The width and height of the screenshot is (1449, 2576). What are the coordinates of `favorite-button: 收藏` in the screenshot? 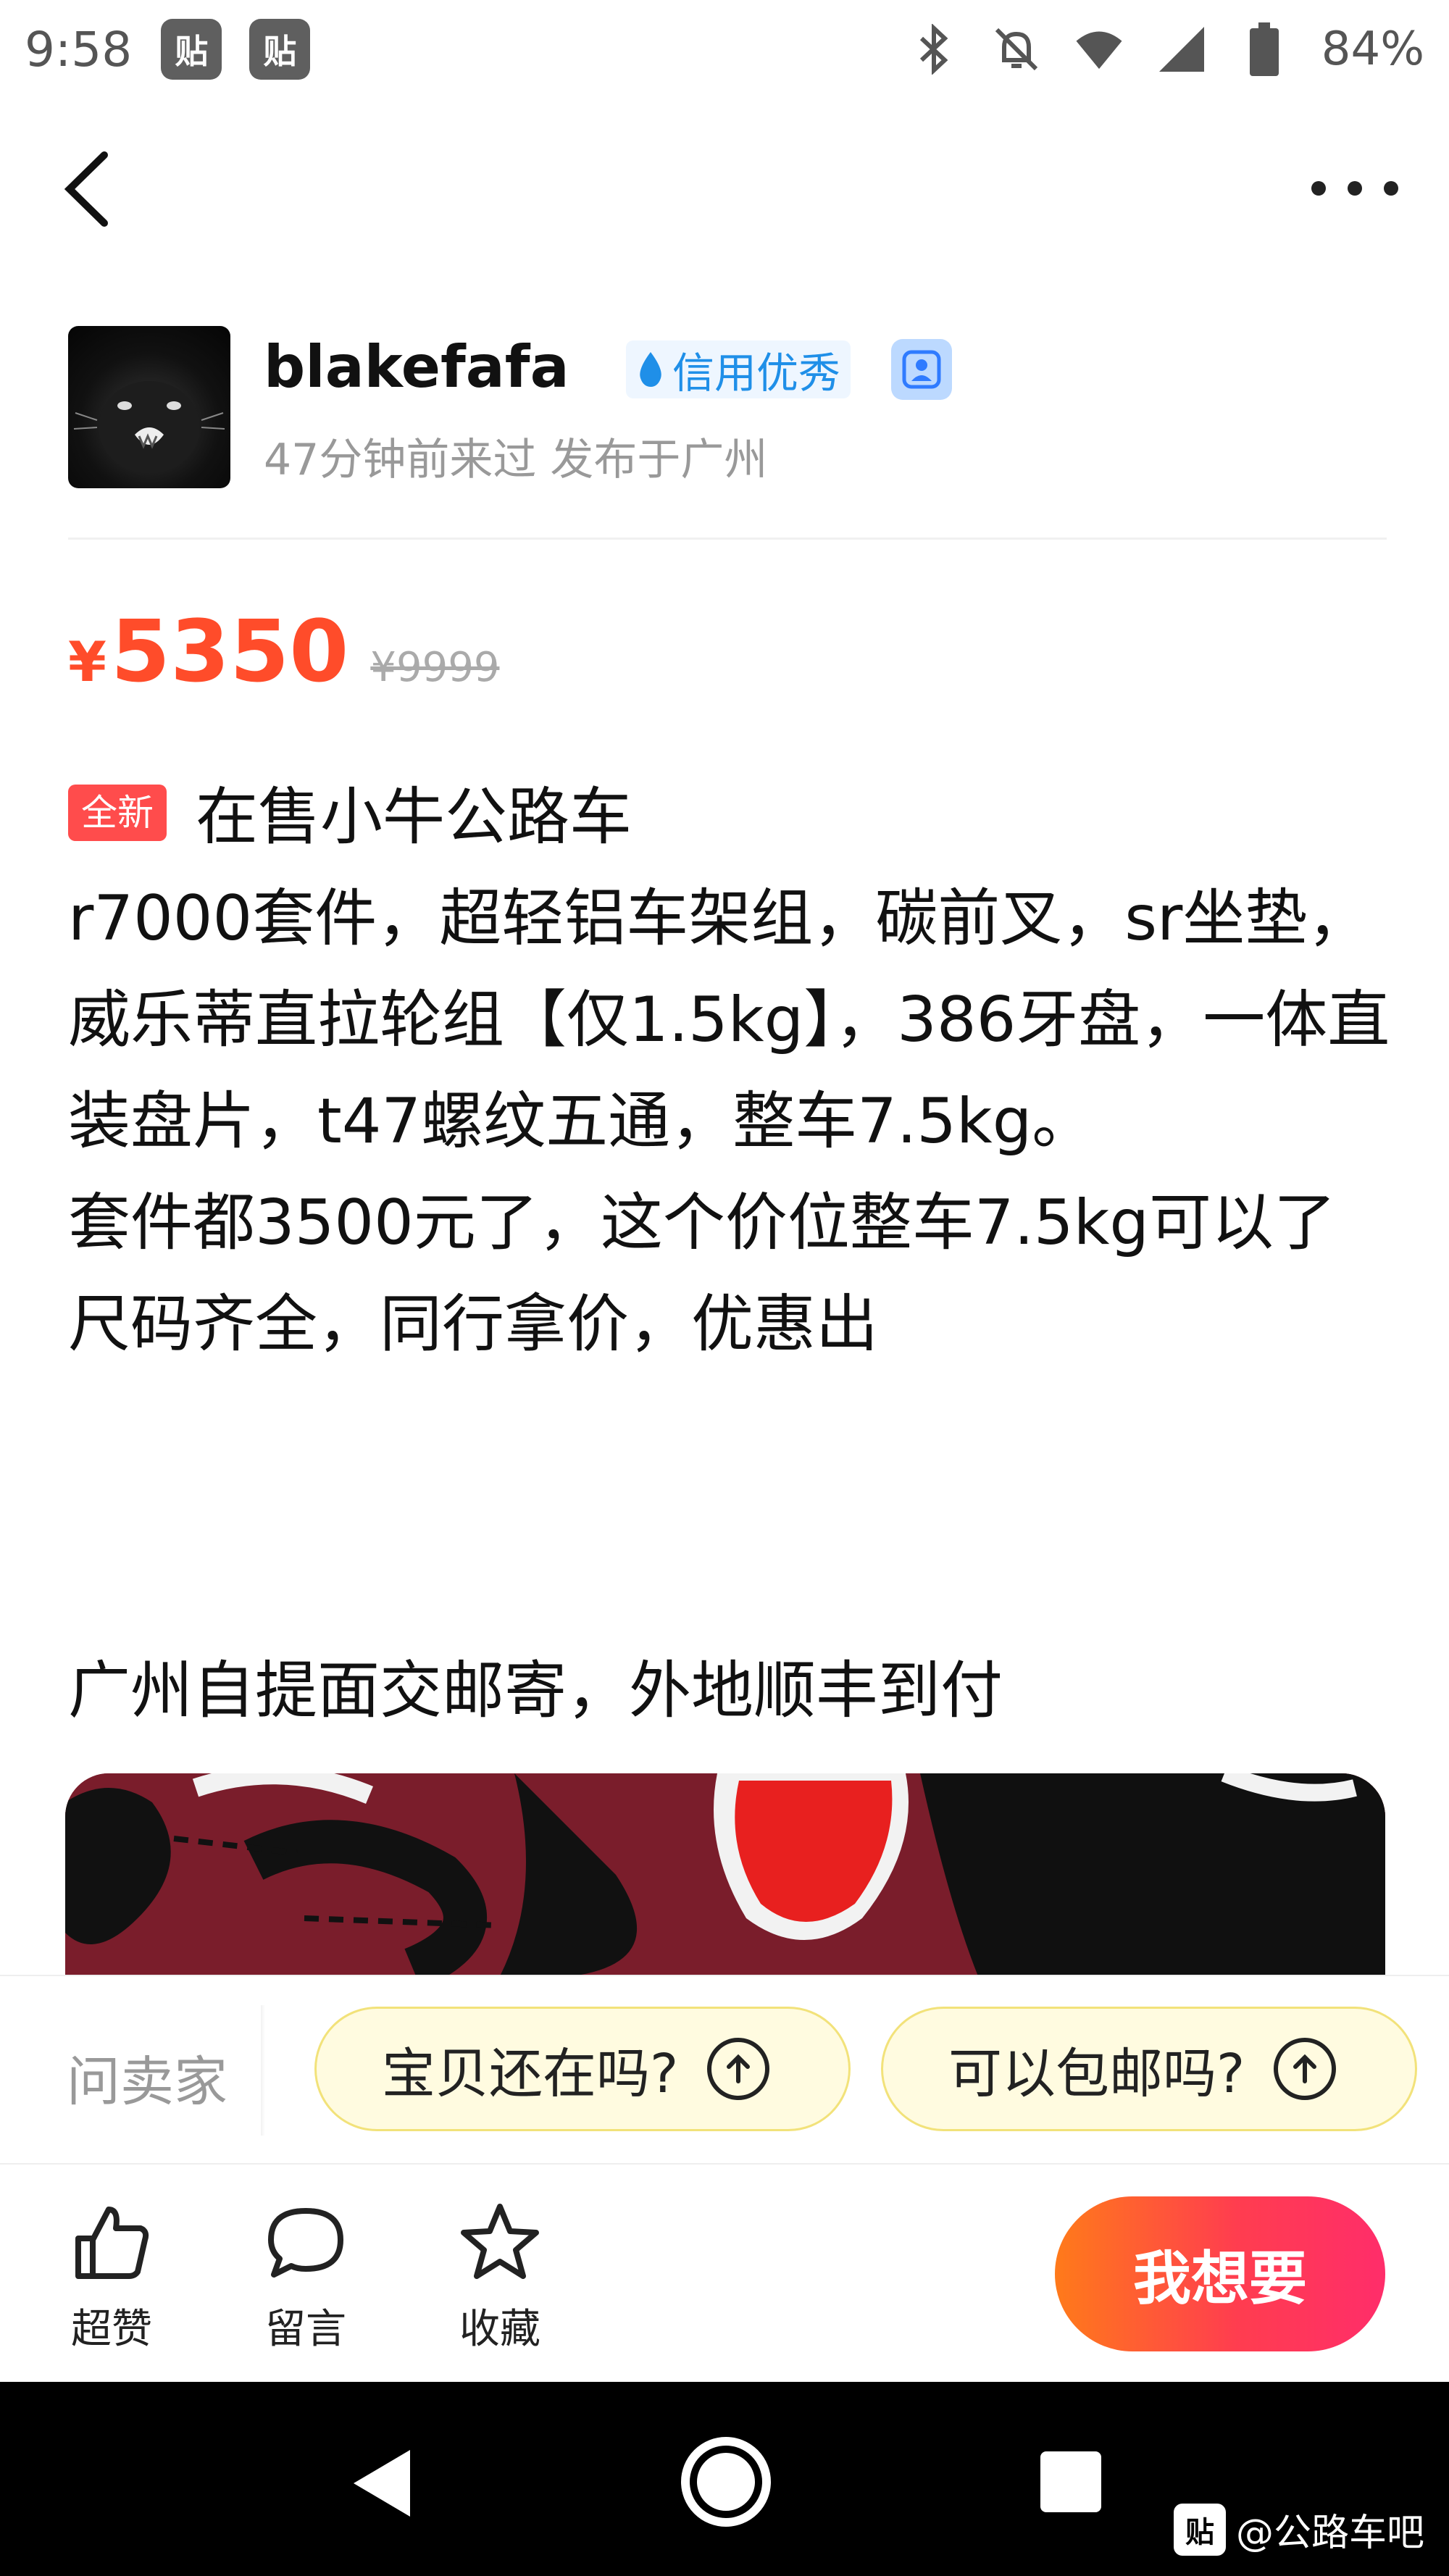 It's located at (500, 2277).